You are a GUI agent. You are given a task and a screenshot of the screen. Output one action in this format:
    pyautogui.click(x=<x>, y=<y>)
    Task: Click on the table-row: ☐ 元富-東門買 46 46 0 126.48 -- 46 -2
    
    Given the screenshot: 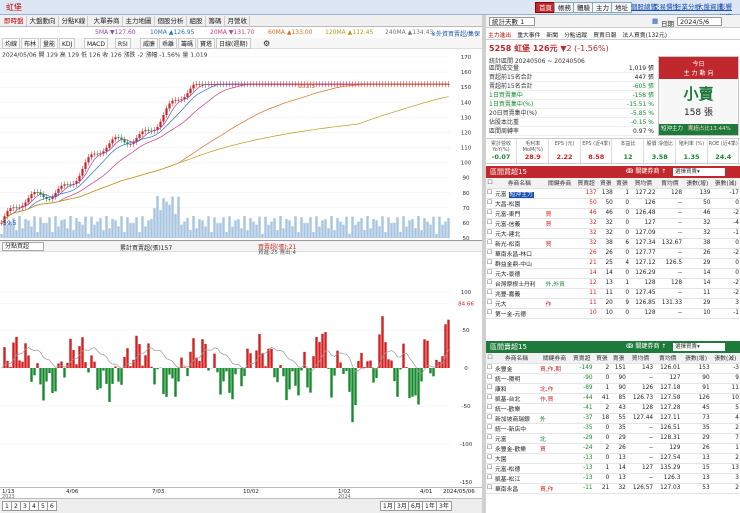 What is the action you would take?
    pyautogui.click(x=613, y=213)
    